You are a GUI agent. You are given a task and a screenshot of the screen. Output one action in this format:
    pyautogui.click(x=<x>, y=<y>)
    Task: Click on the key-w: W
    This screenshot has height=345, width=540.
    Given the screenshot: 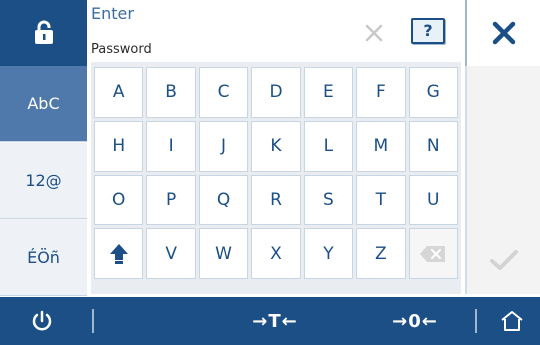 What is the action you would take?
    pyautogui.click(x=223, y=253)
    